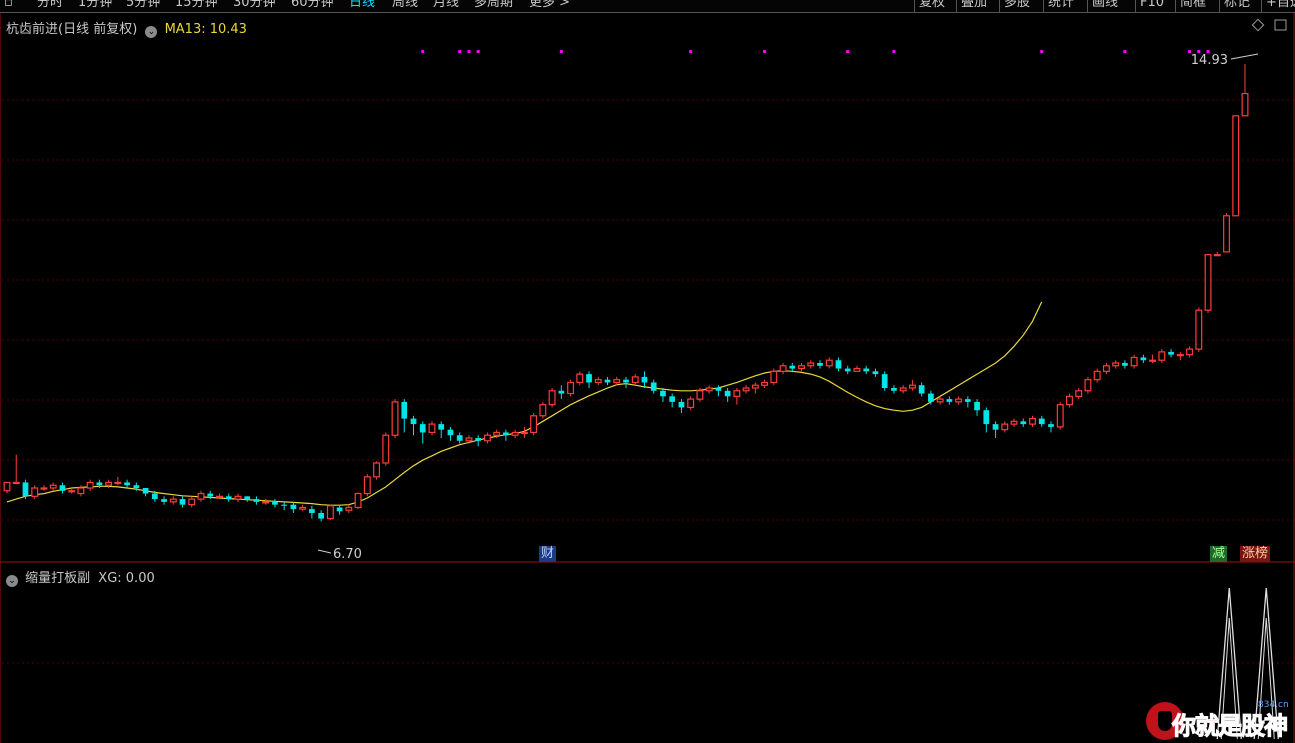  Describe the element at coordinates (362, 5) in the screenshot. I see `period-tab-6: 日线` at that location.